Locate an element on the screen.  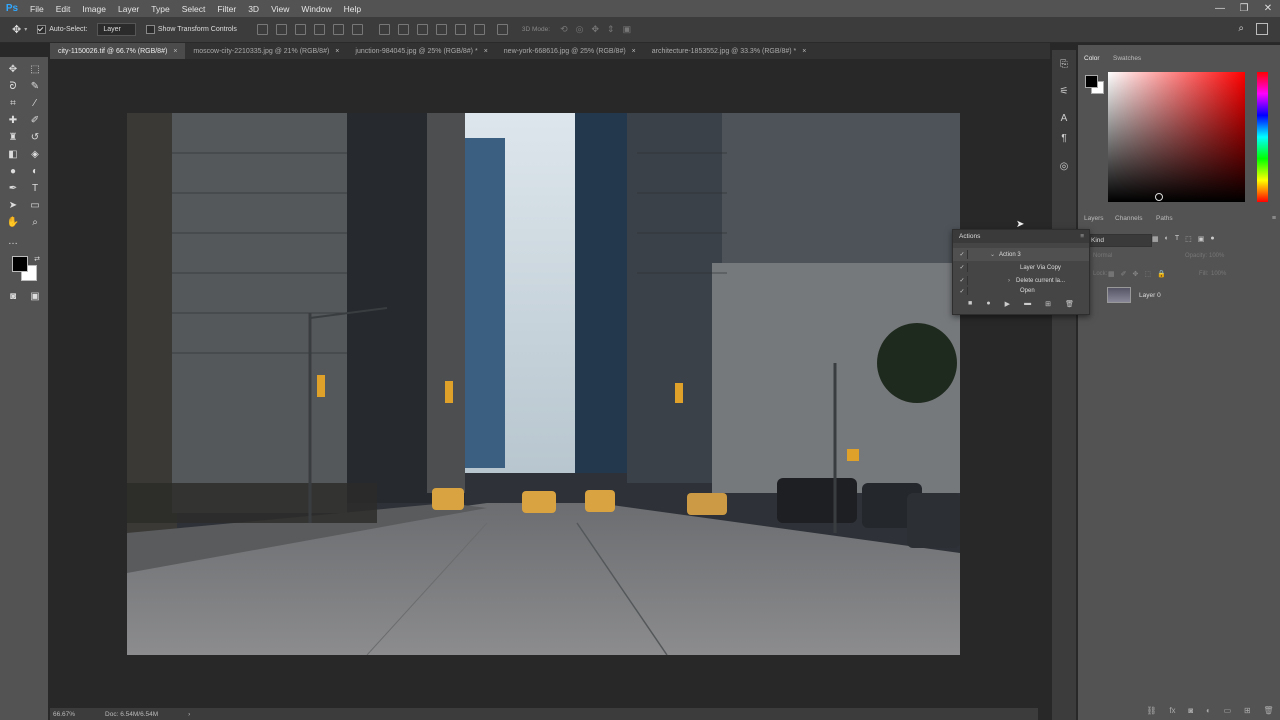
distribute-bottom-icon is located at coordinates (422, 29).